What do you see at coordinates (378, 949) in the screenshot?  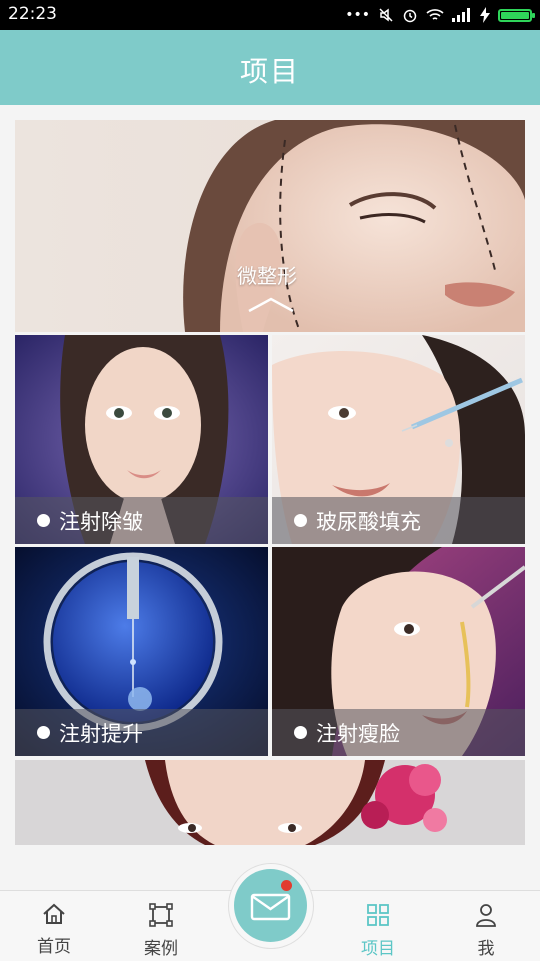 I see `nav-projects-label: 项目` at bounding box center [378, 949].